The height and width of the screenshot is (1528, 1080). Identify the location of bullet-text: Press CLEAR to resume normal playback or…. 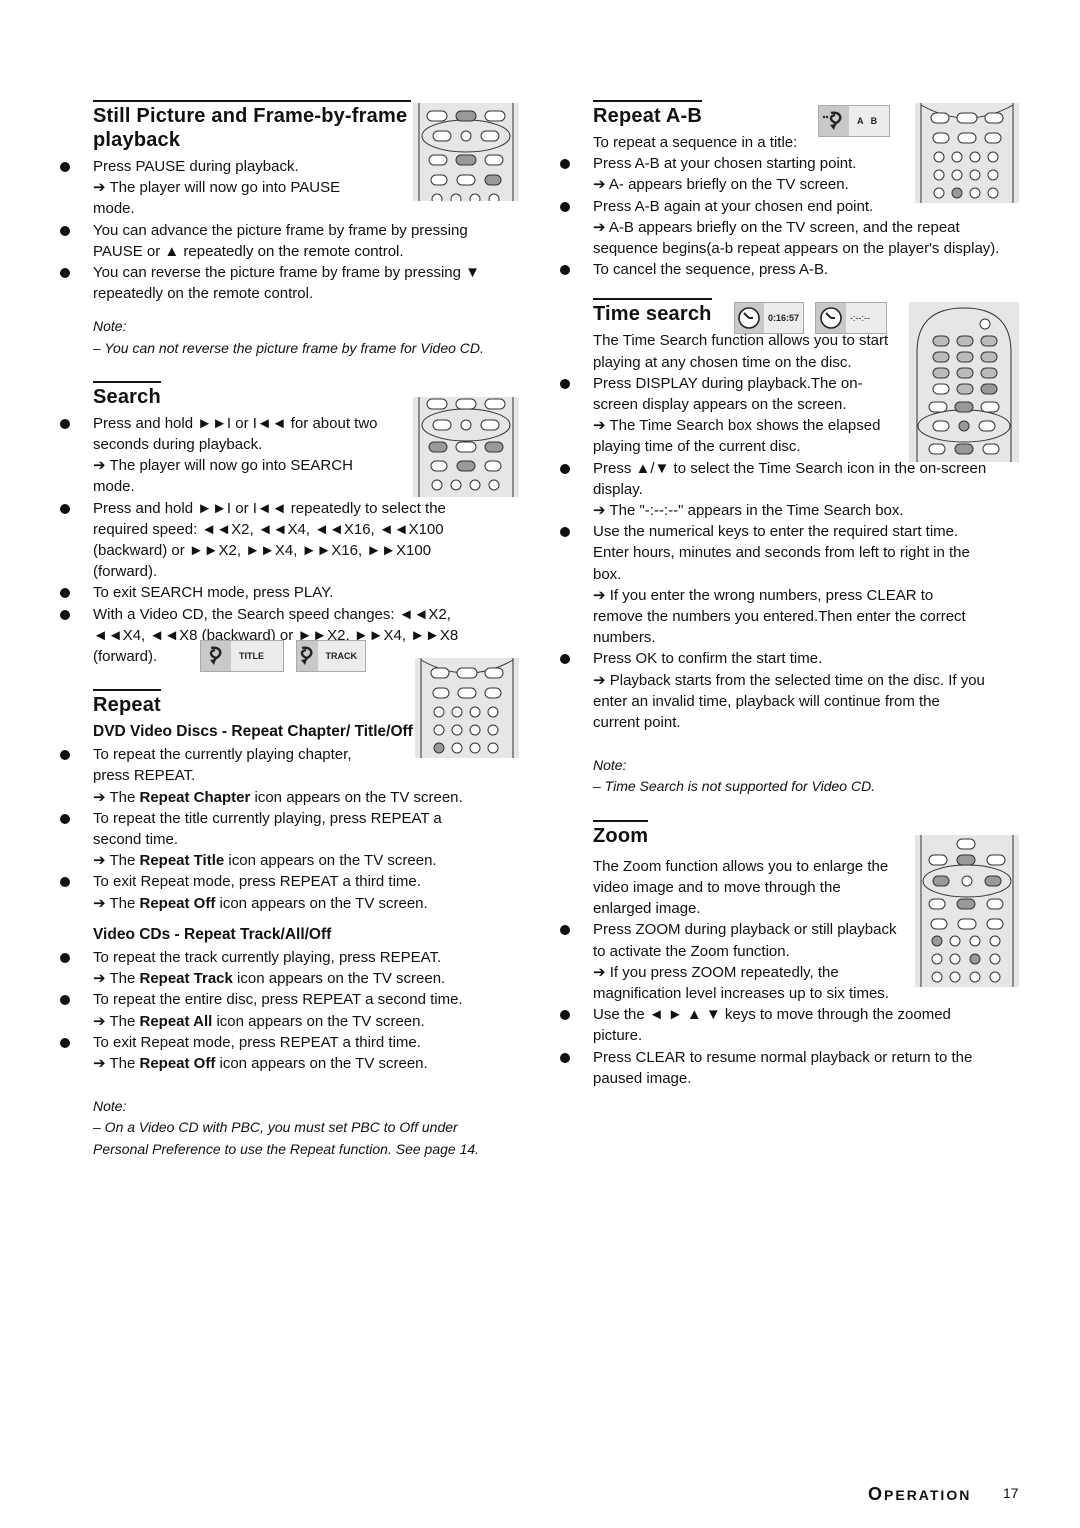
(783, 1067).